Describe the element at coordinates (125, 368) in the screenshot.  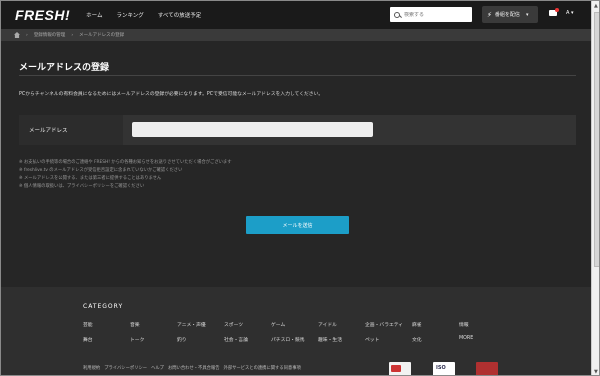
I see `footer-link-privacy: プライバシーポリシー` at that location.